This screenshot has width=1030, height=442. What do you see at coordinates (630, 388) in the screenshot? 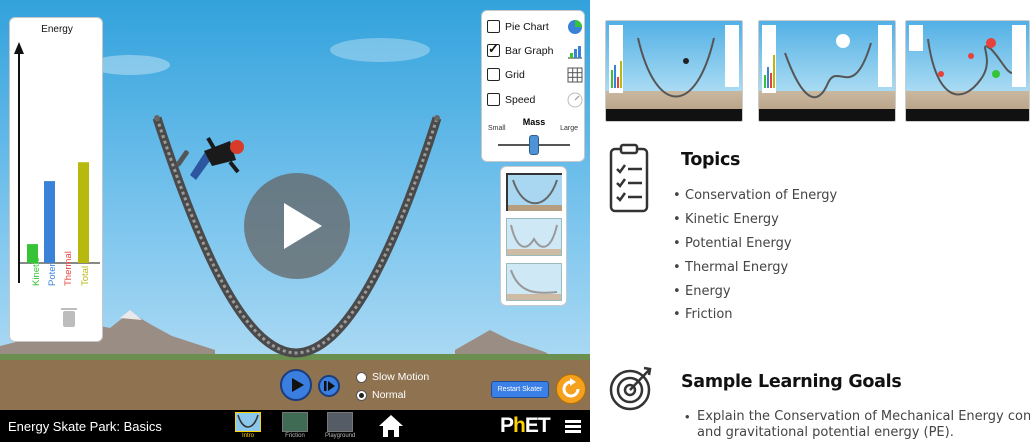
I see `target-icon` at bounding box center [630, 388].